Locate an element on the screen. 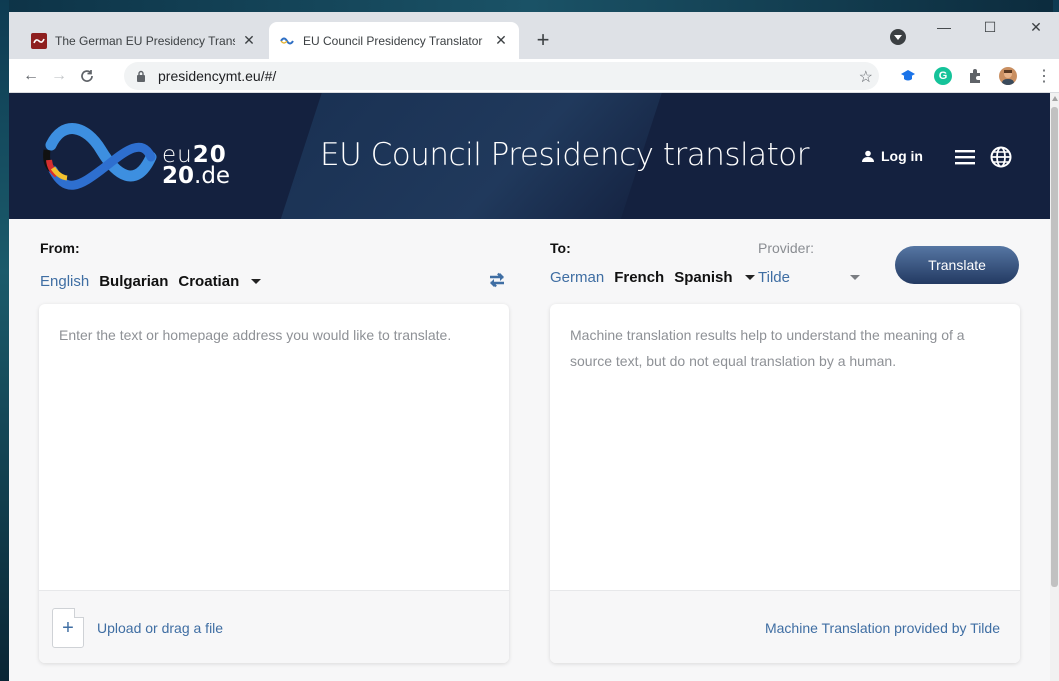  login-button: Log in is located at coordinates (892, 156).